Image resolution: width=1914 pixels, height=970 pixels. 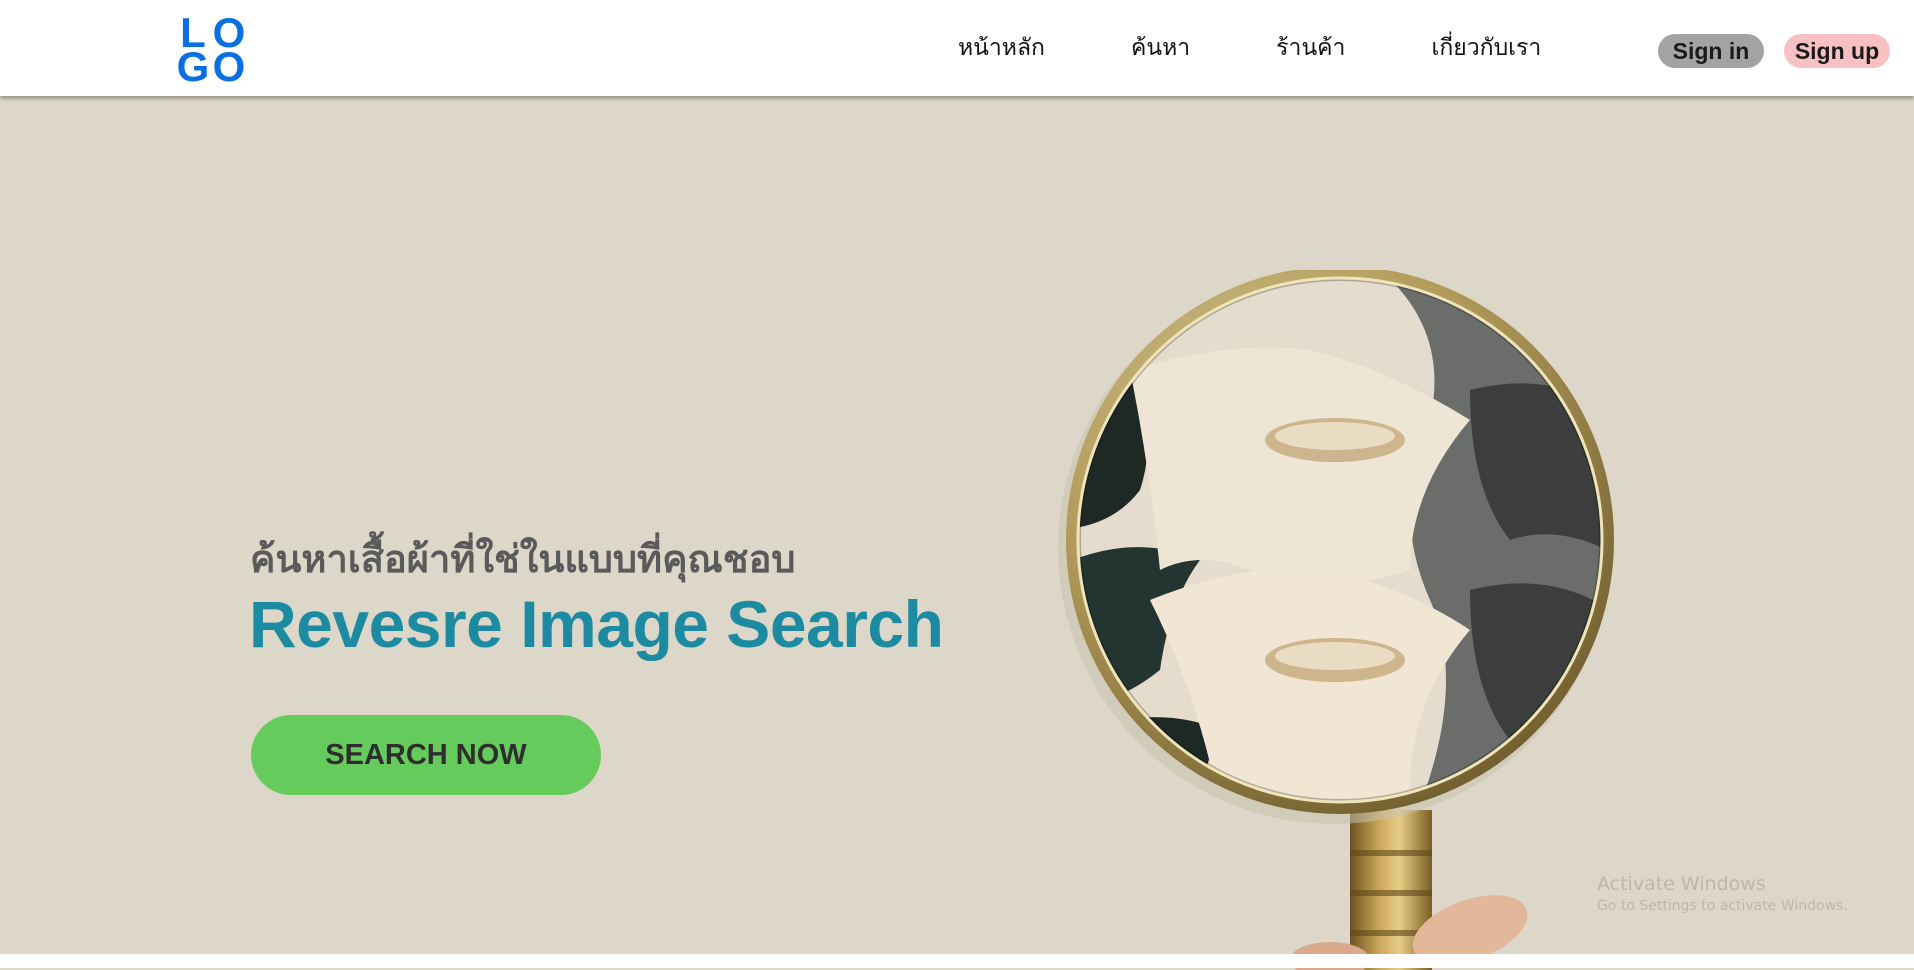 What do you see at coordinates (1681, 884) in the screenshot?
I see `activate-windows-title: Activate Windows` at bounding box center [1681, 884].